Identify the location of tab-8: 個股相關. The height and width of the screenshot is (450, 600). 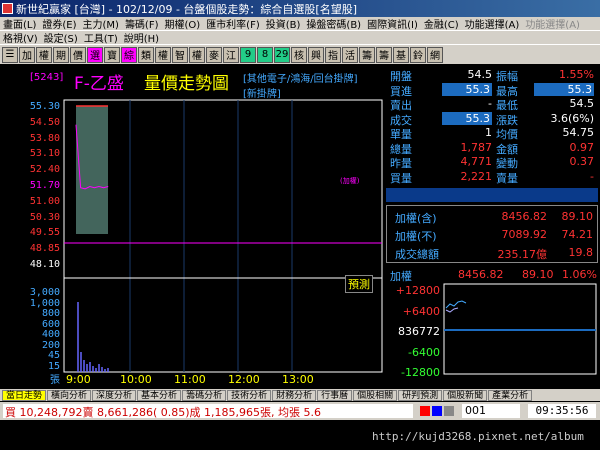
(375, 395).